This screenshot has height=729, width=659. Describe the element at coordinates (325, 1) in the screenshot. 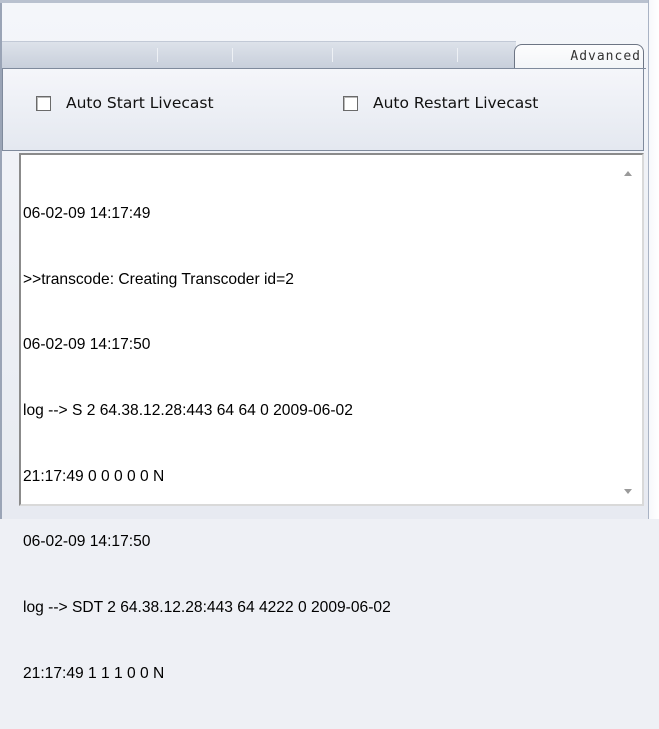

I see `window-top-border` at that location.